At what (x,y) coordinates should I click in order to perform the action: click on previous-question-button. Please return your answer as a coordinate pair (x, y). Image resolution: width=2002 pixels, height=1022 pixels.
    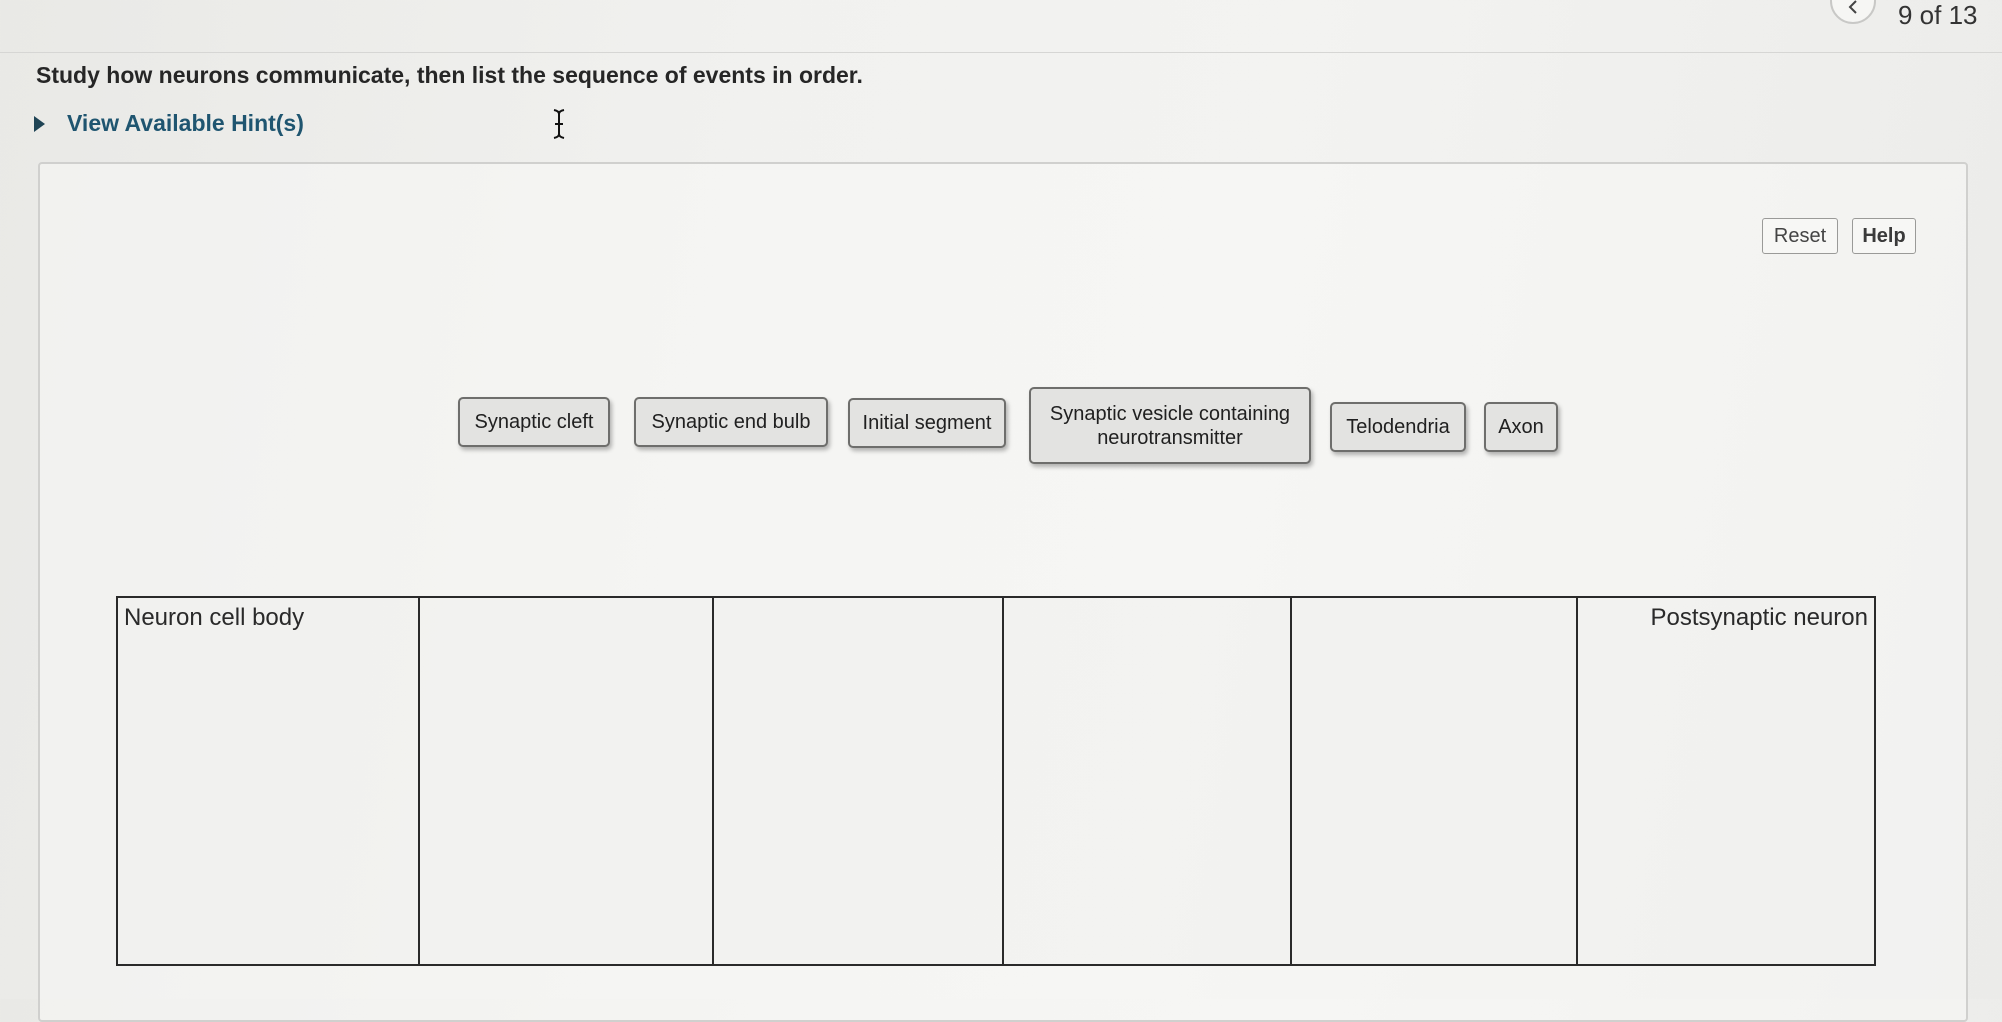
    Looking at the image, I should click on (1853, 12).